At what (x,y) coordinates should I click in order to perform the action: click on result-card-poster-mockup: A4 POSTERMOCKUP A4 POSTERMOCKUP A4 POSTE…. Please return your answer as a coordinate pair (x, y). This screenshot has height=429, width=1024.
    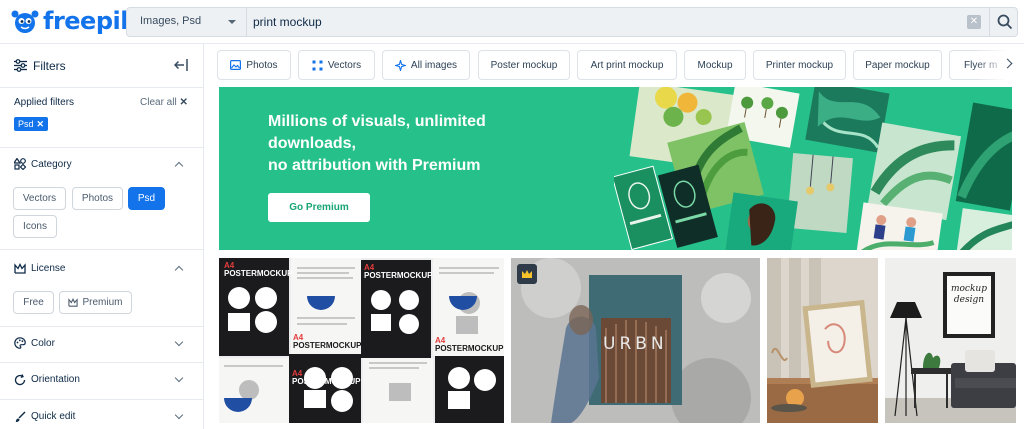
    Looking at the image, I should click on (361, 340).